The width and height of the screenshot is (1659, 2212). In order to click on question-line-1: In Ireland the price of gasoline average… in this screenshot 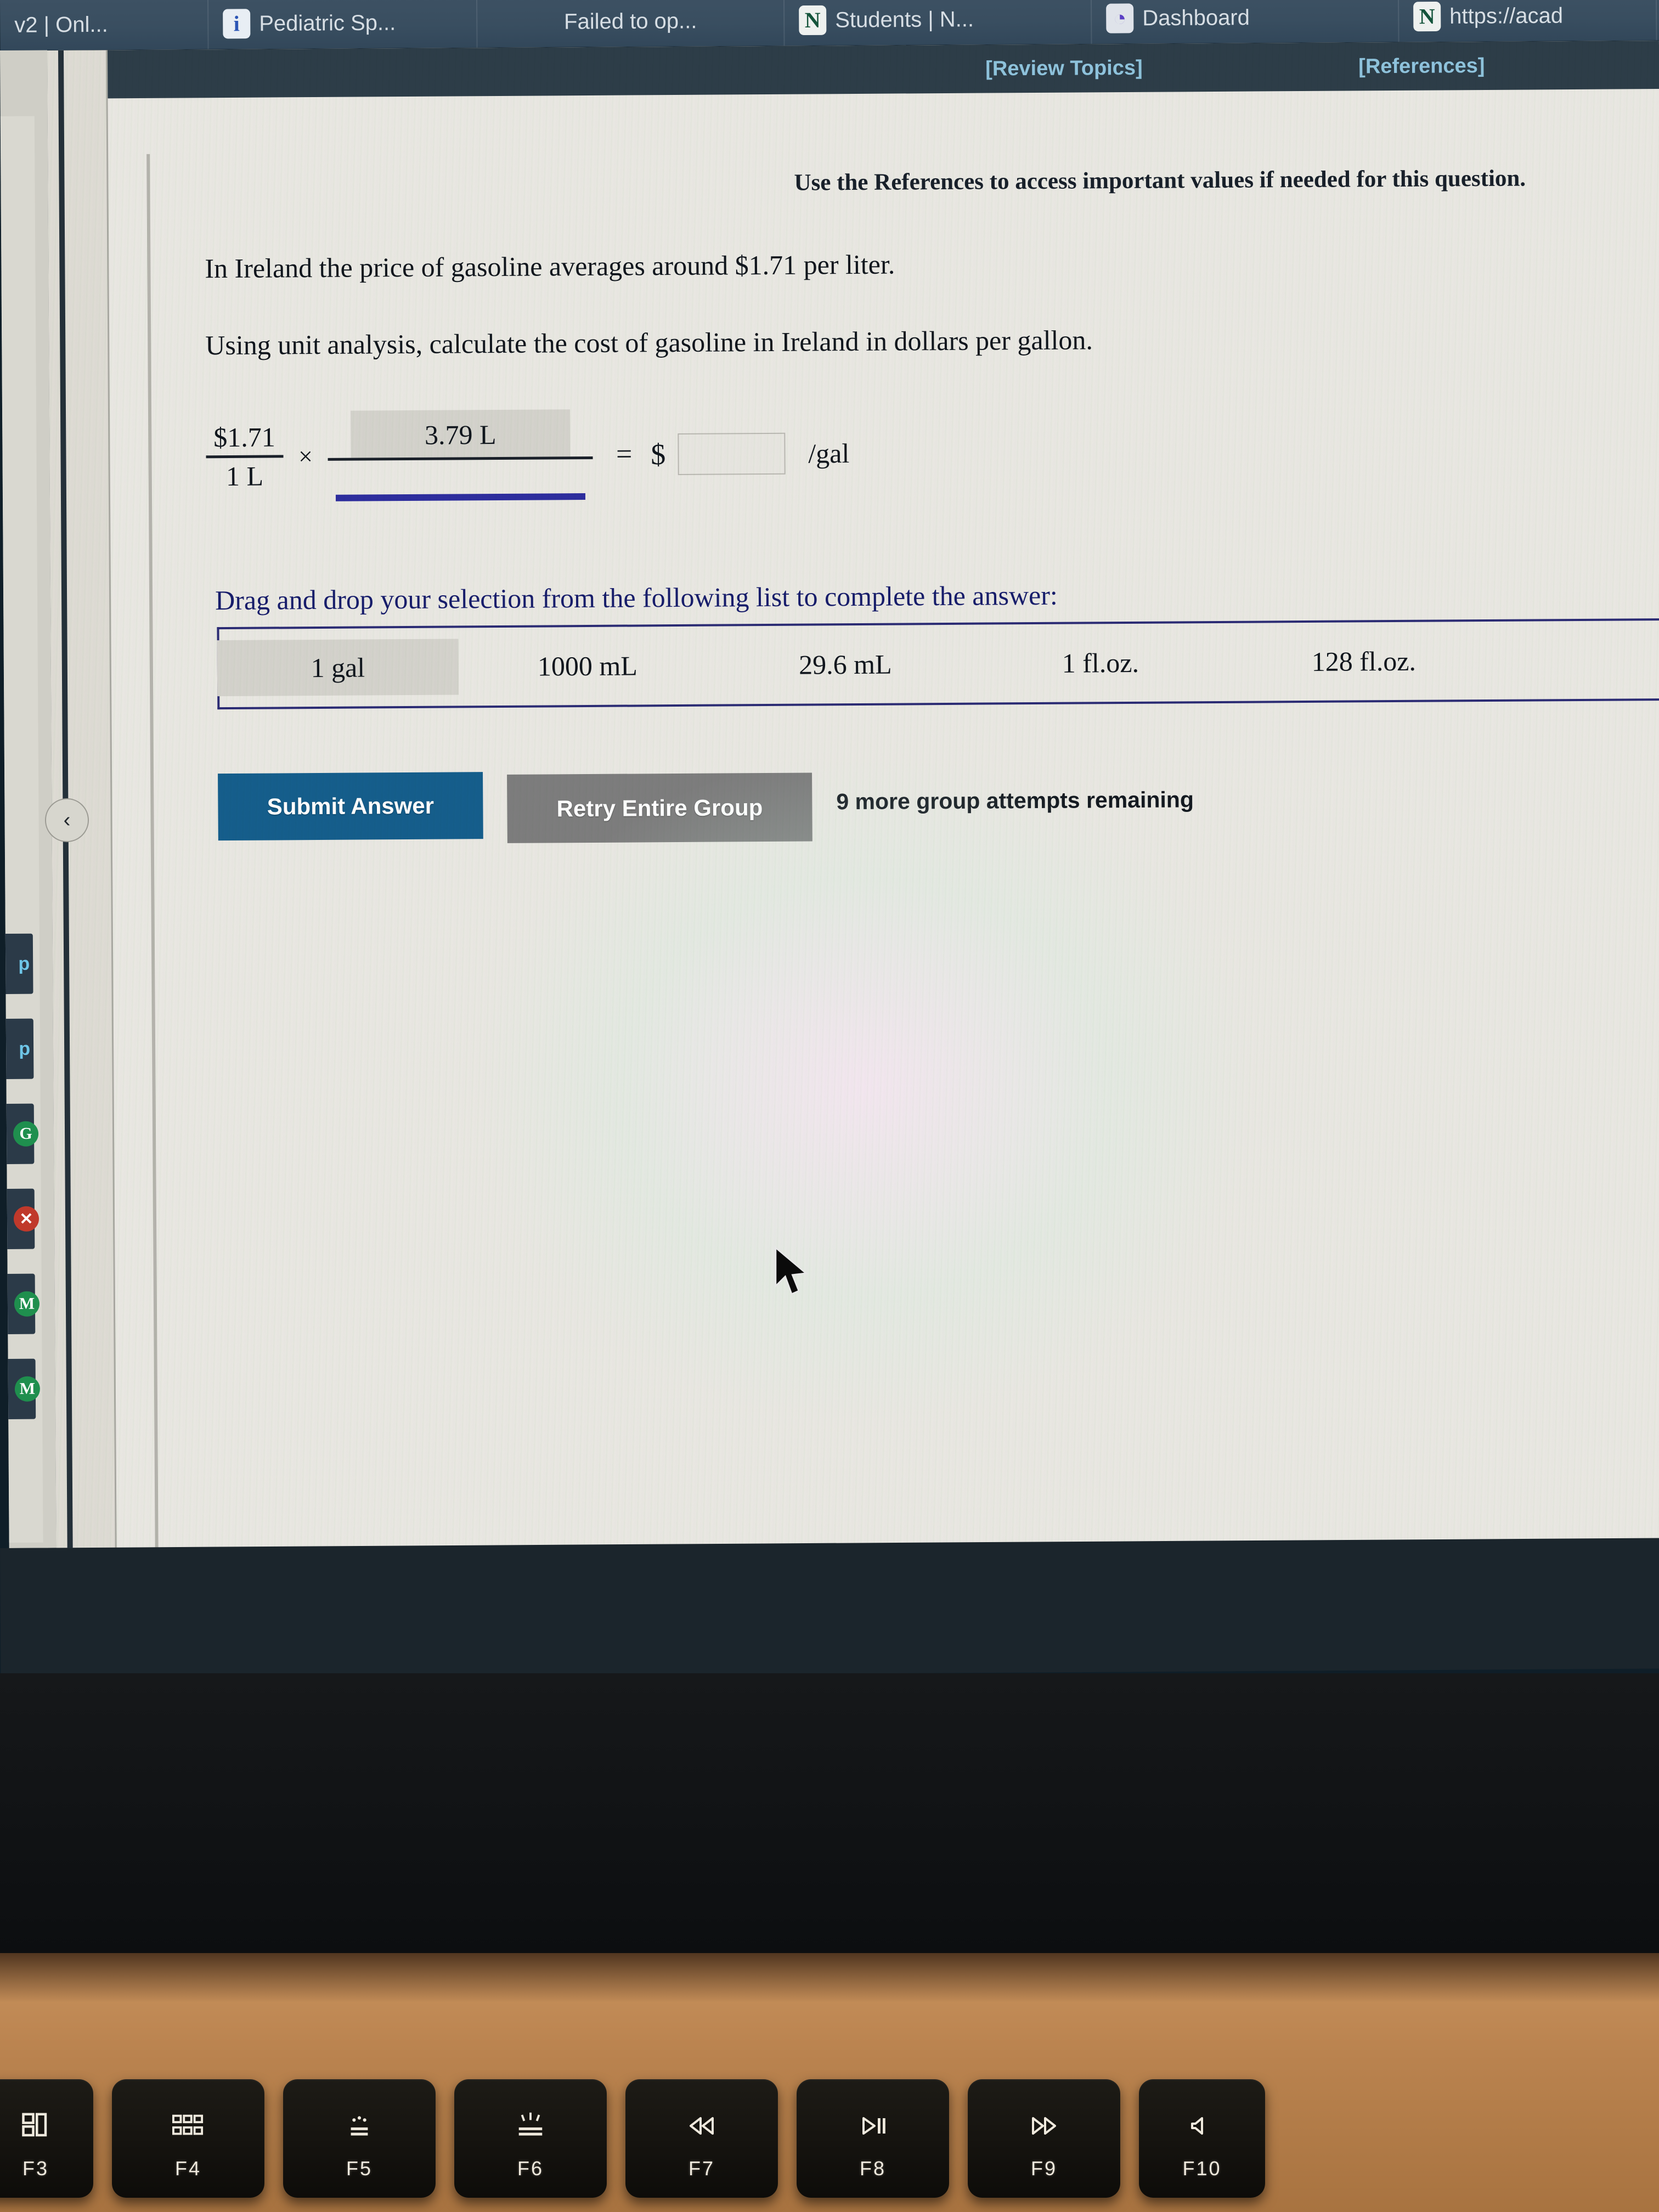, I will do `click(550, 266)`.